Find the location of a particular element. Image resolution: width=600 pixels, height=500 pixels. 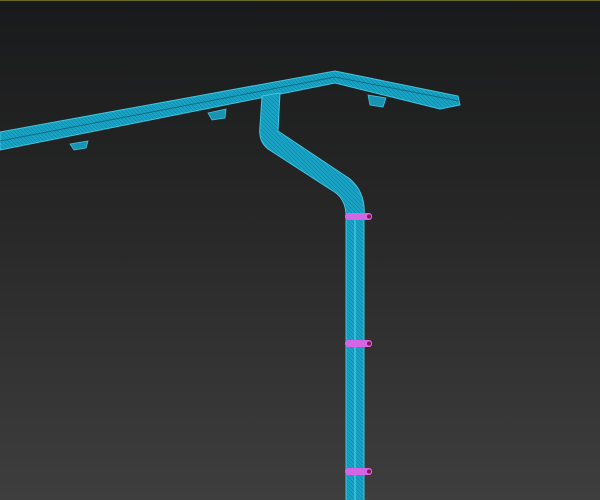

downpipe is located at coordinates (312, 296).